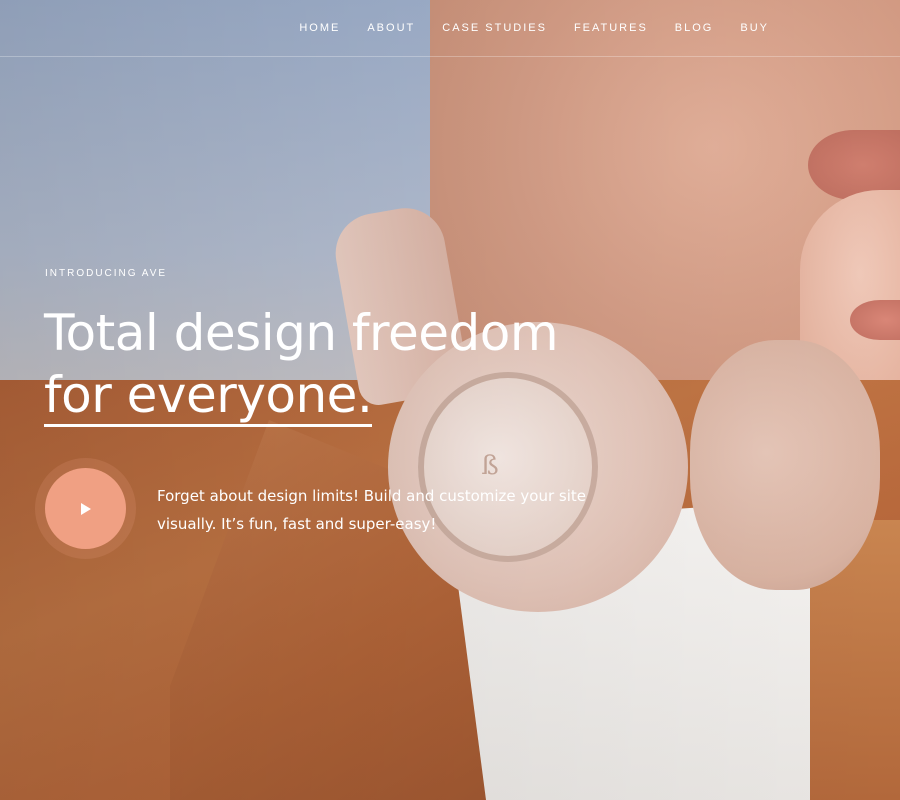  I want to click on play-video-button, so click(85, 508).